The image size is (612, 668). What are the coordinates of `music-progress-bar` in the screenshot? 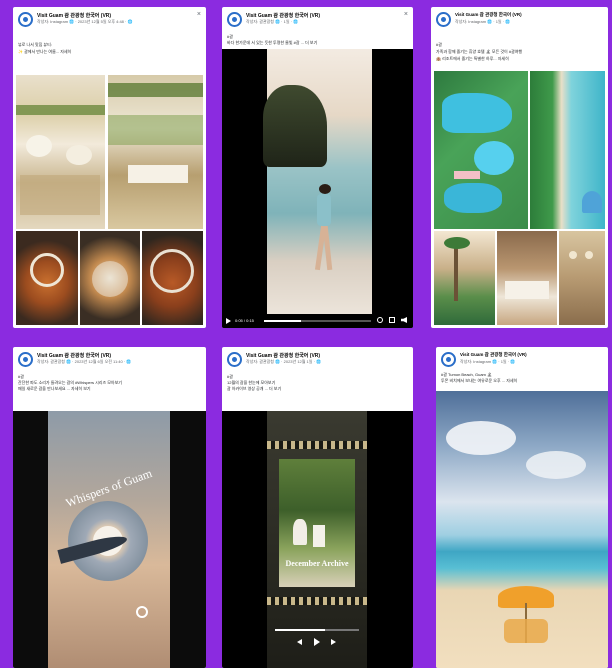 It's located at (317, 630).